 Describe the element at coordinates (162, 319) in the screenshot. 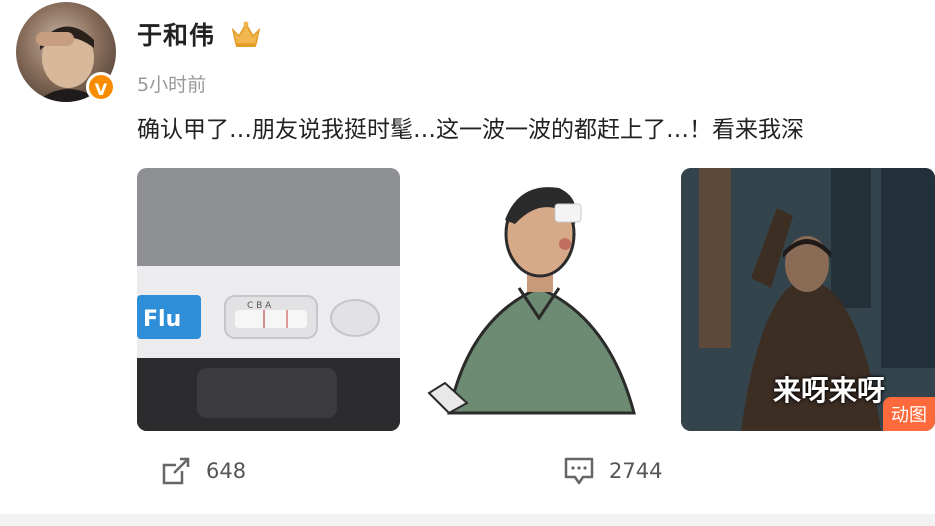

I see `flu-label: Flu` at that location.